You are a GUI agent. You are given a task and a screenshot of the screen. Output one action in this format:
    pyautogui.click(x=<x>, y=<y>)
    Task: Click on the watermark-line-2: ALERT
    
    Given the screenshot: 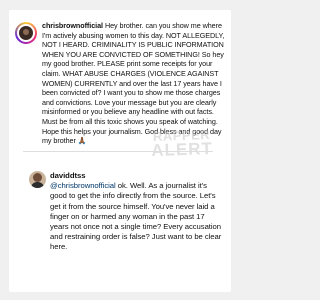 What is the action you would take?
    pyautogui.click(x=182, y=149)
    